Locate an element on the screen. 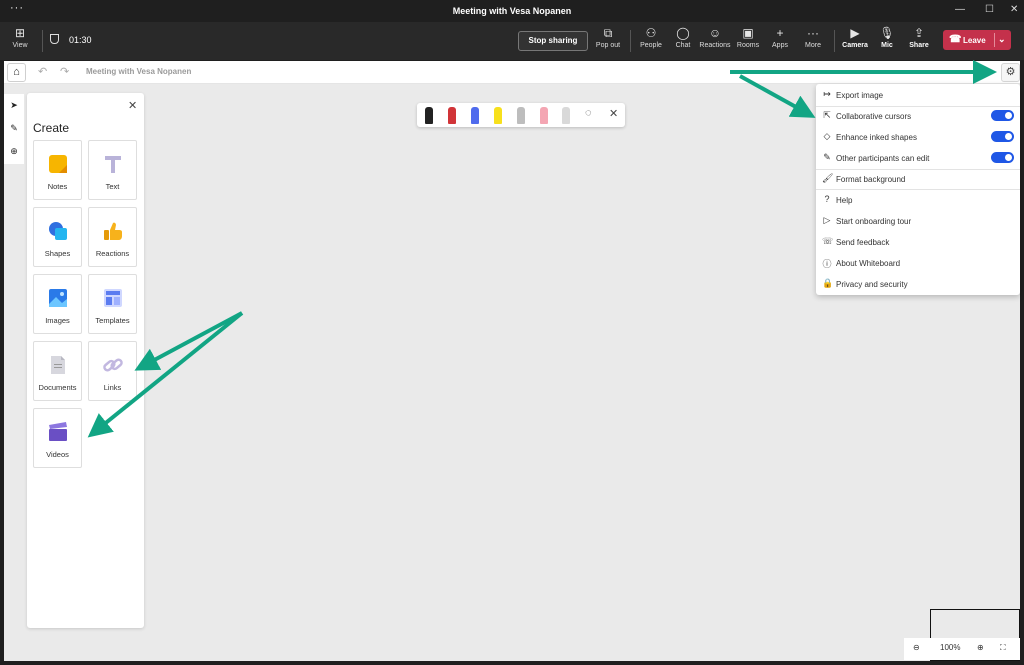  arrow-to-videos is located at coordinates (165, 374).